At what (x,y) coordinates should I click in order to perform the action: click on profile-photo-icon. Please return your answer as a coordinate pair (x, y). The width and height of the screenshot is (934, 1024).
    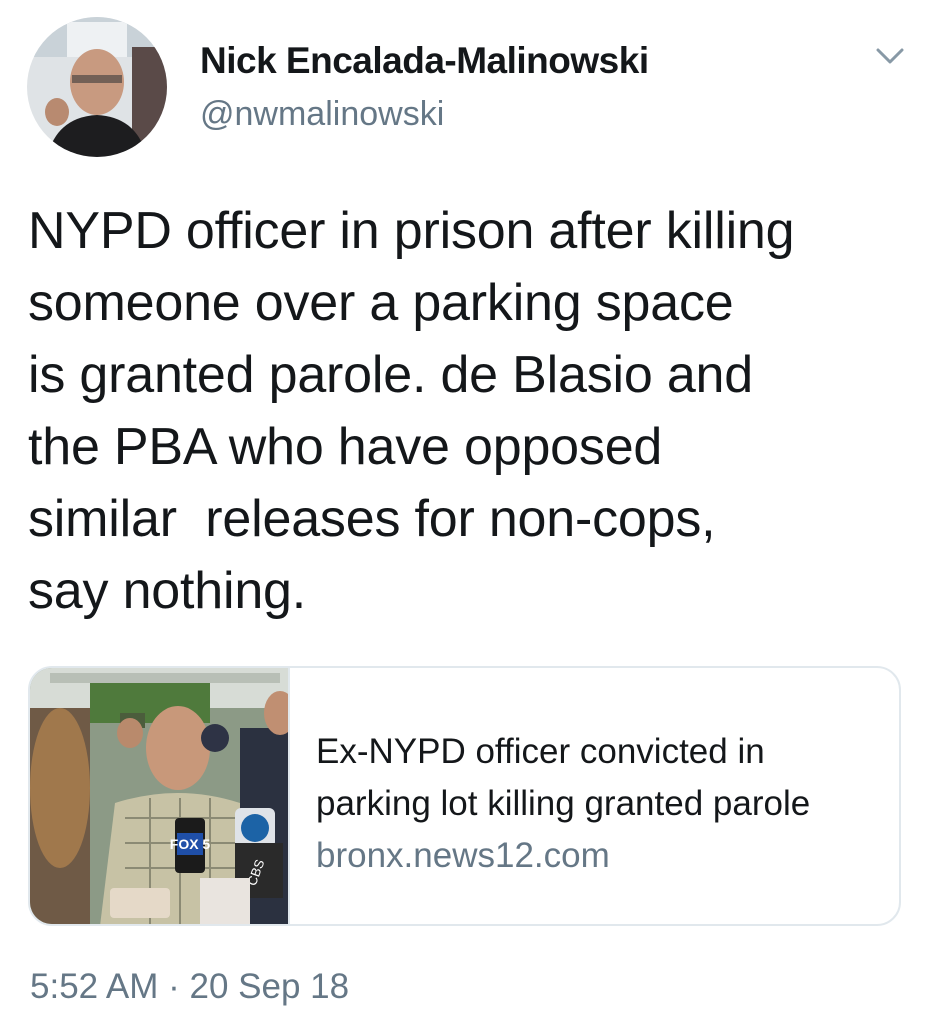
    Looking at the image, I should click on (97, 87).